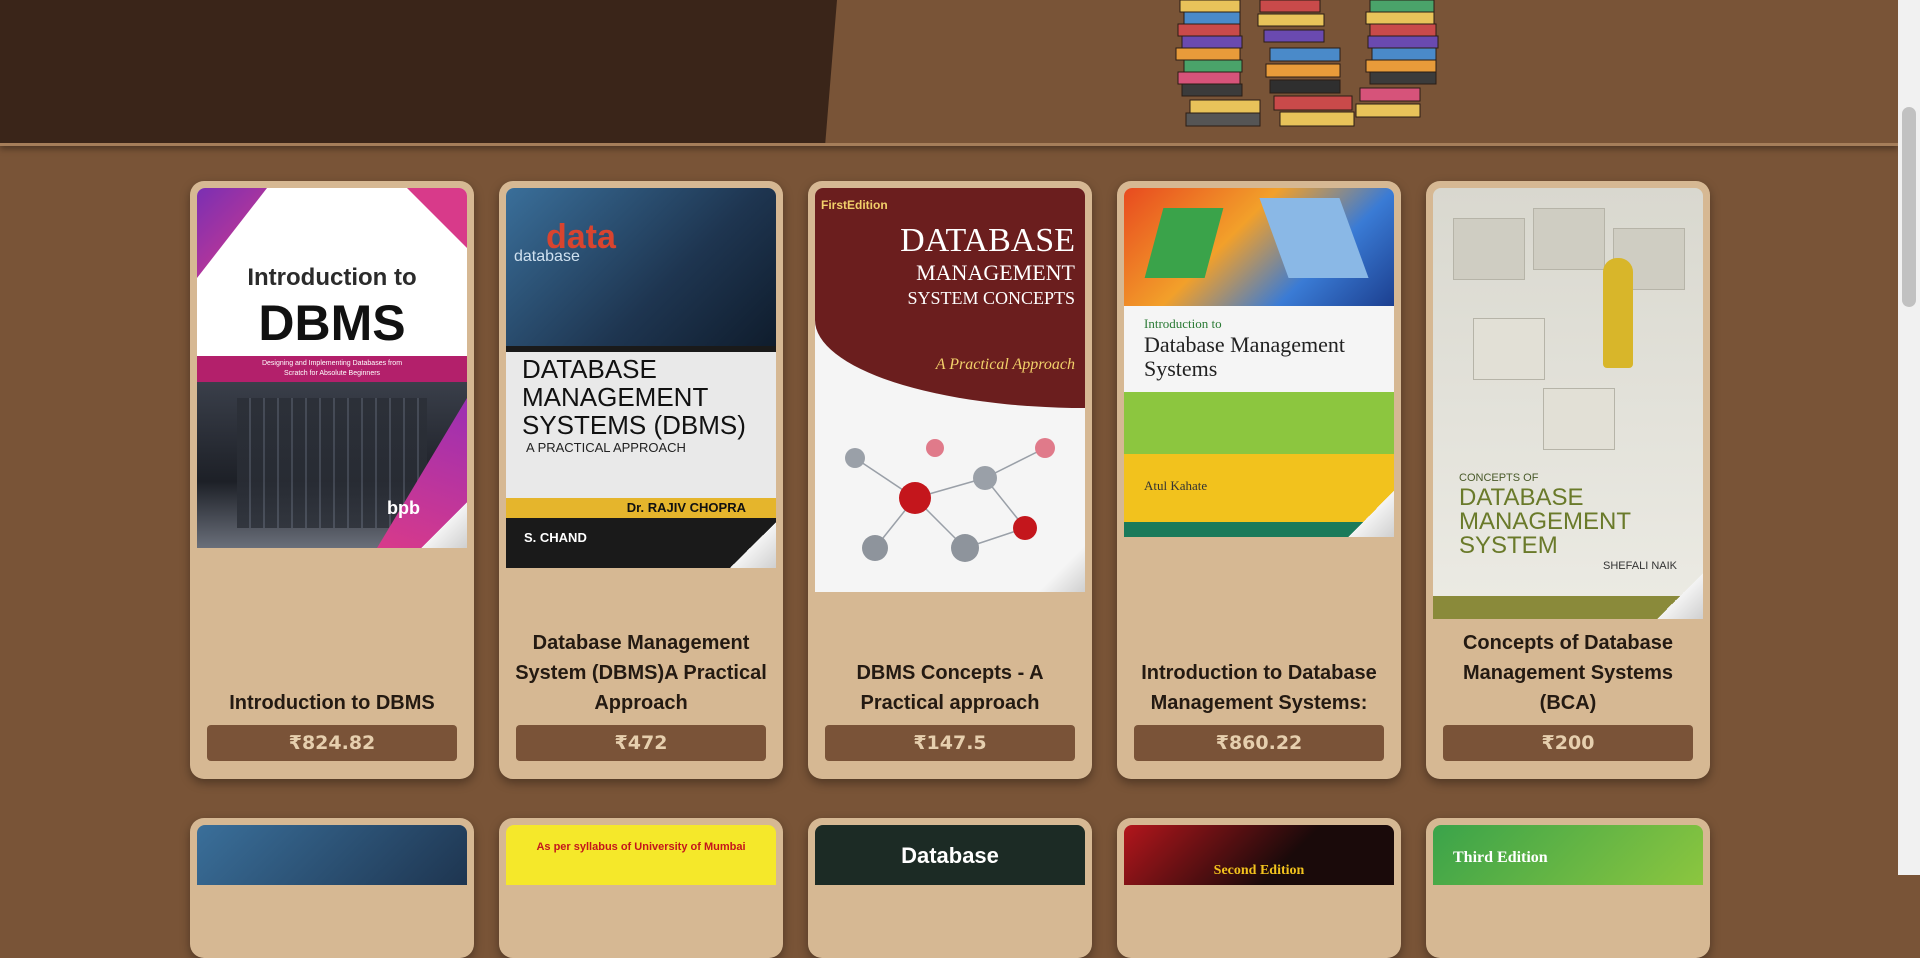  Describe the element at coordinates (547, 256) in the screenshot. I see `cover-text: database` at that location.